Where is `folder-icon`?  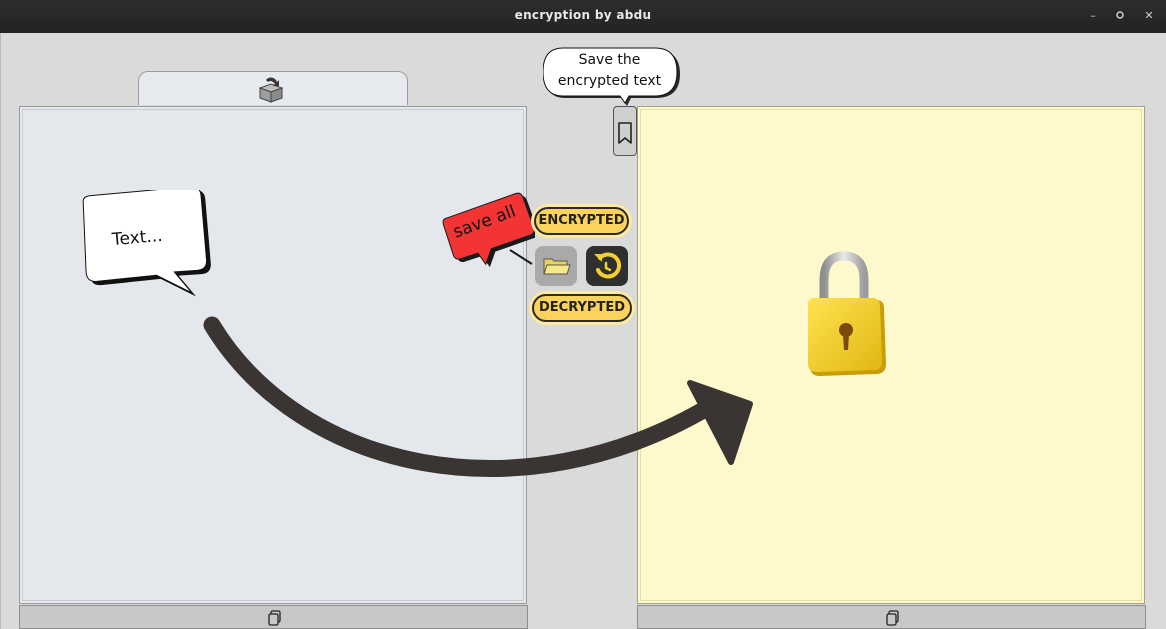
folder-icon is located at coordinates (557, 266).